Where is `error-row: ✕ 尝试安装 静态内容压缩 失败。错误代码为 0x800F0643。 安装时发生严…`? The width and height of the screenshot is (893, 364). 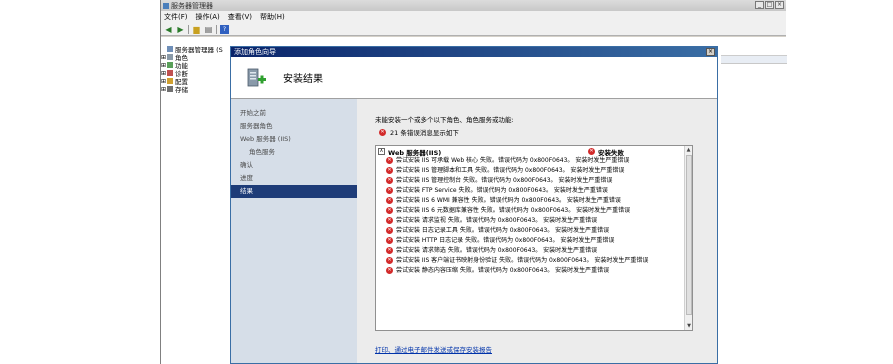
error-row: ✕ 尝试安装 静态内容压缩 失败。错误代码为 0x800F0643。 安装时发生严… is located at coordinates (534, 270).